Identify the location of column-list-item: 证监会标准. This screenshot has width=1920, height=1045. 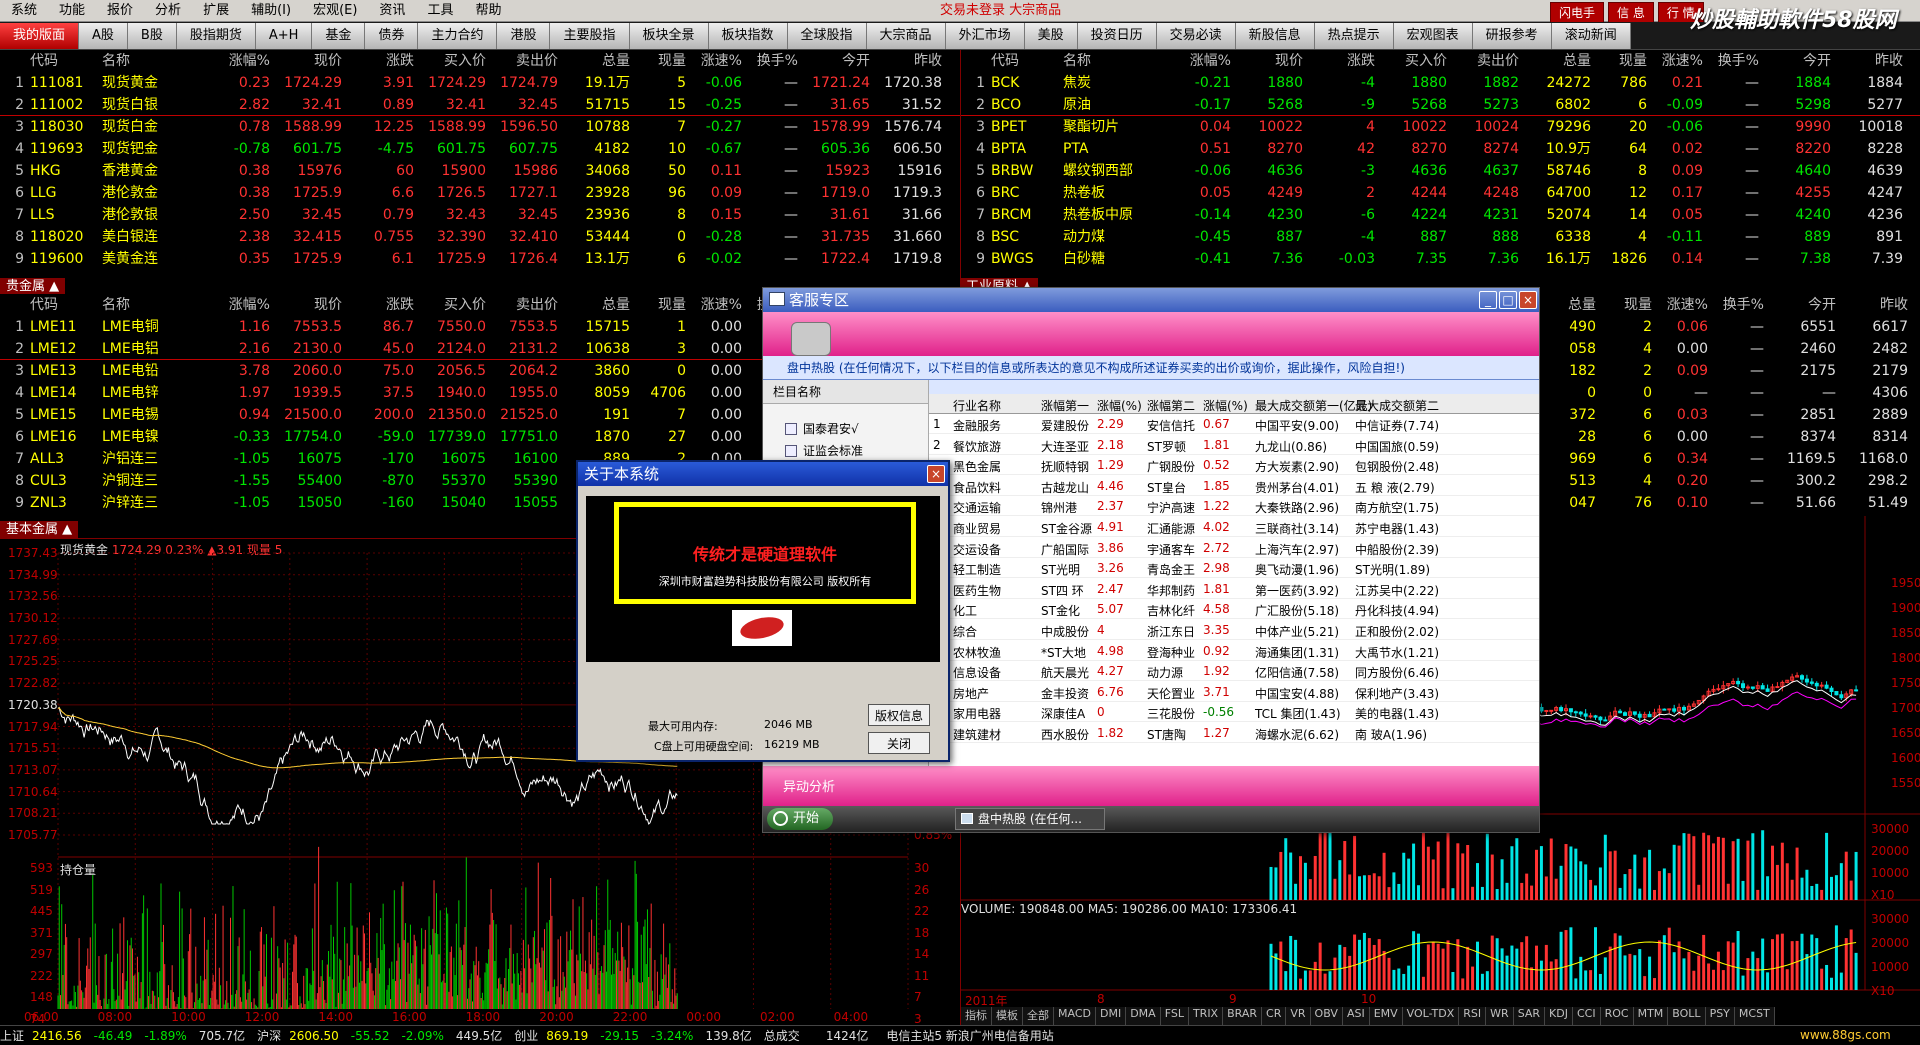
(845, 451).